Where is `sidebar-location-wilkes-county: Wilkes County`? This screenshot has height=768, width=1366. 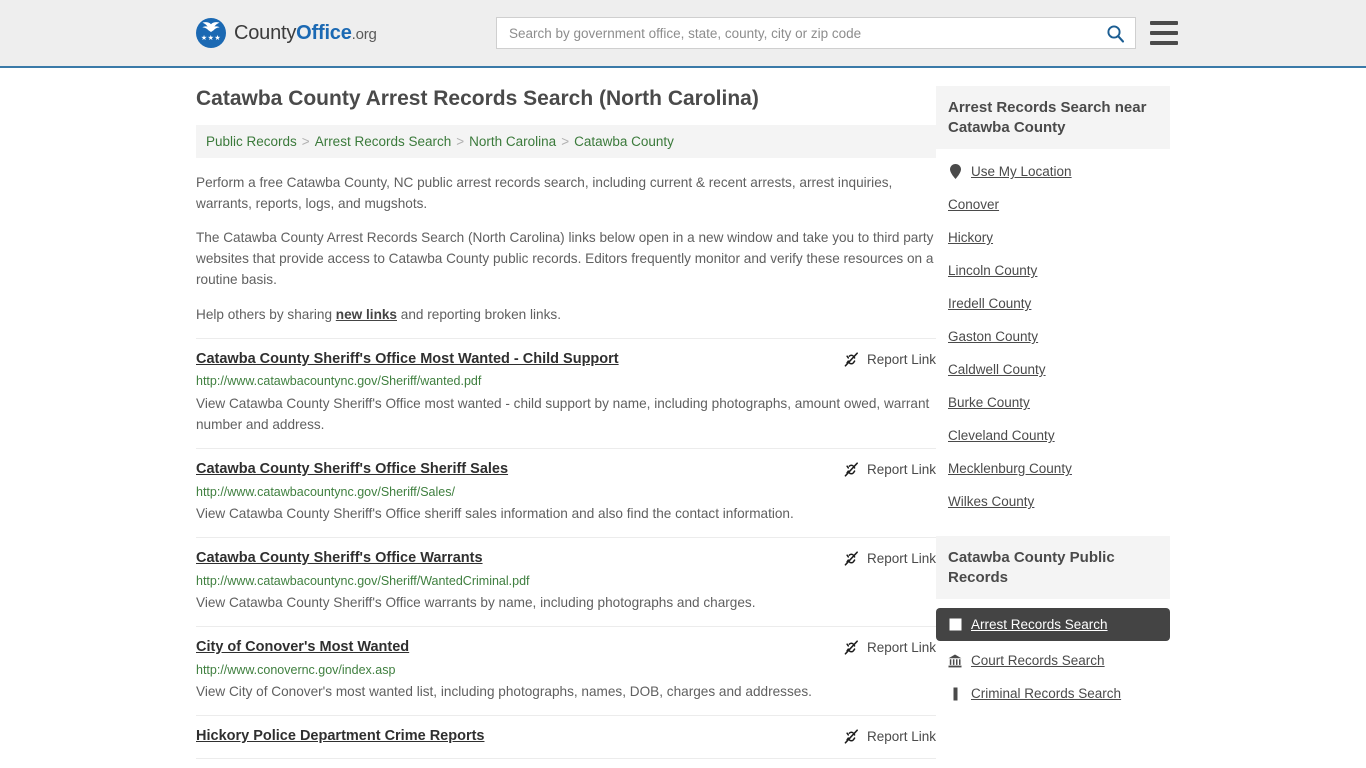 sidebar-location-wilkes-county: Wilkes County is located at coordinates (1053, 501).